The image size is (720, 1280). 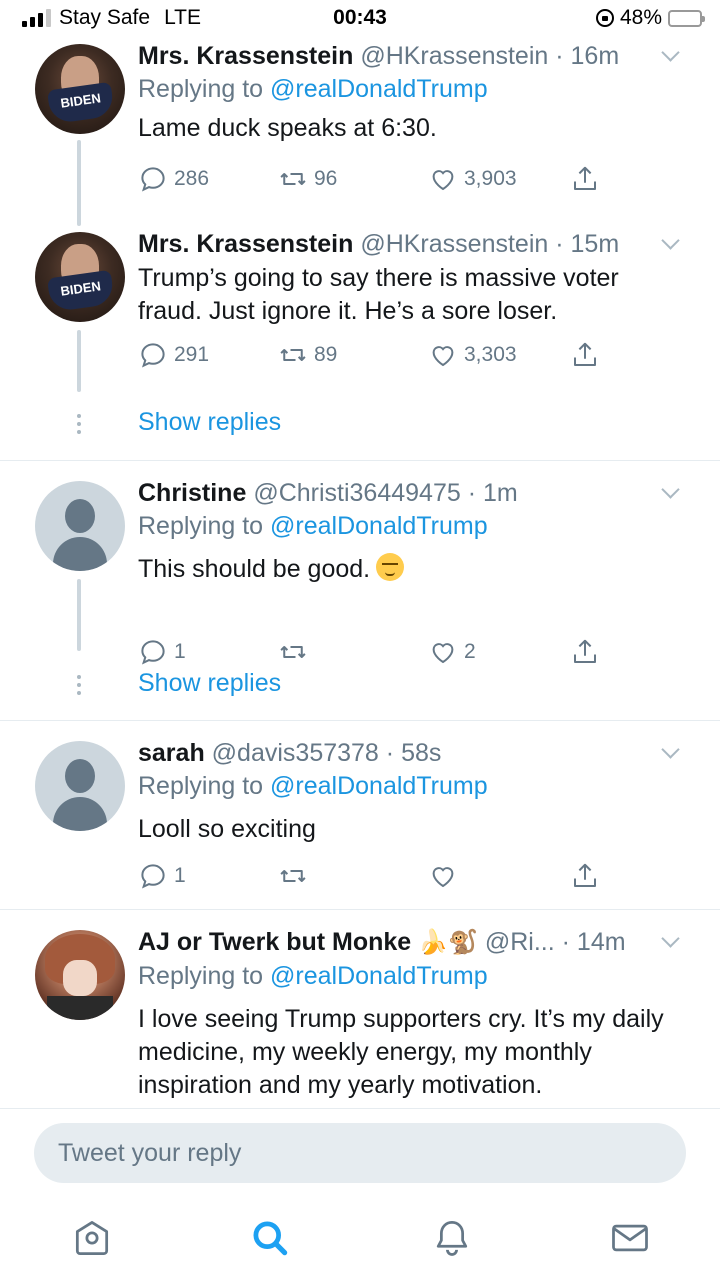 I want to click on retweet-icon, so click(x=293, y=179).